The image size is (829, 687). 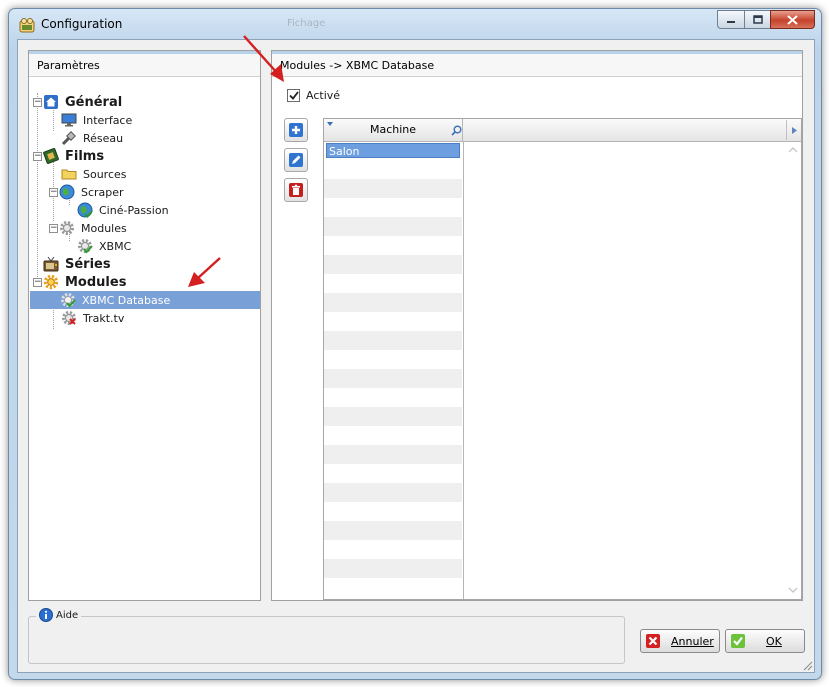 I want to click on maximize-icon, so click(x=757, y=19).